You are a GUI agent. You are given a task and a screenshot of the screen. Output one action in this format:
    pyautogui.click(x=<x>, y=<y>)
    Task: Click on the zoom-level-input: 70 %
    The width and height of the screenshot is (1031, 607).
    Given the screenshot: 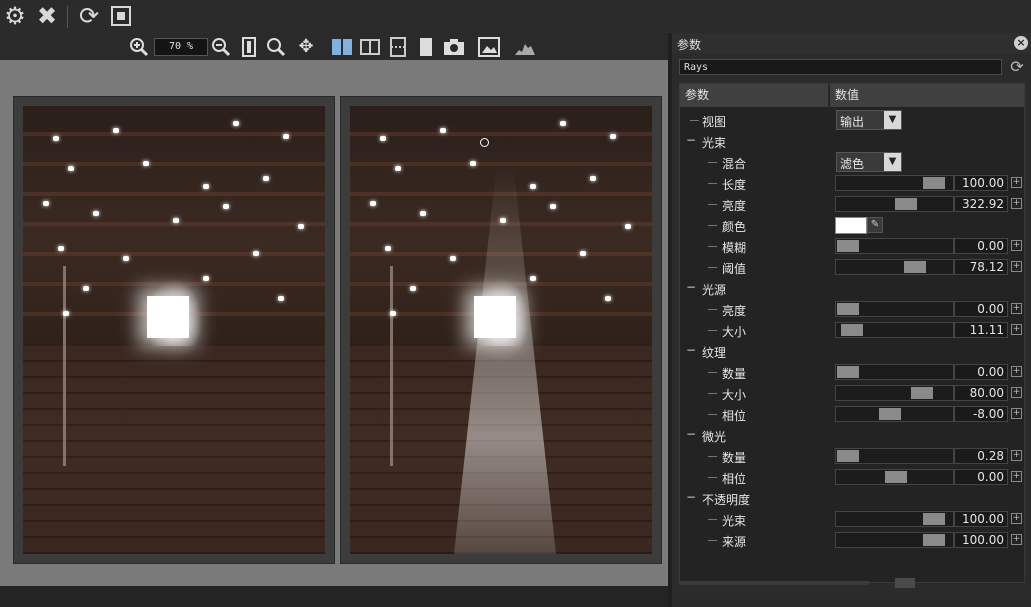 What is the action you would take?
    pyautogui.click(x=181, y=47)
    